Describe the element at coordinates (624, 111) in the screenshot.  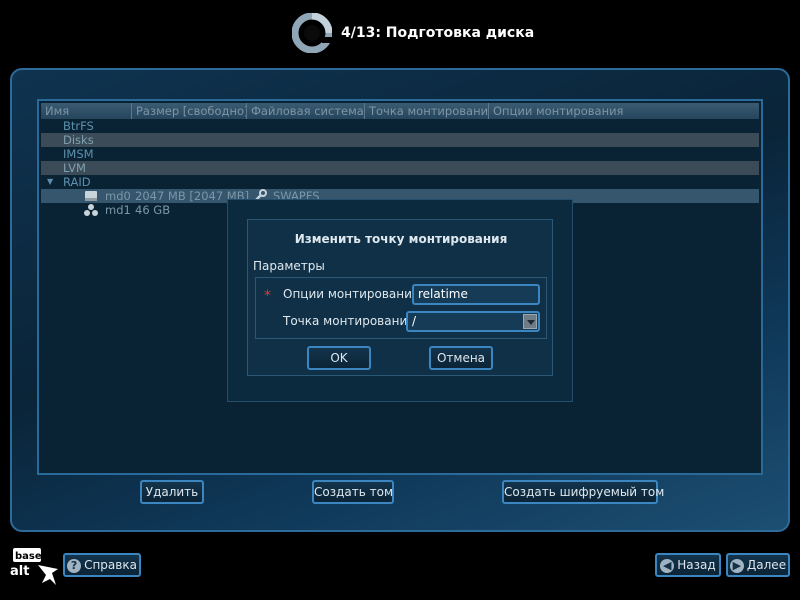
I see `column-mount-options: Опции монтирования` at that location.